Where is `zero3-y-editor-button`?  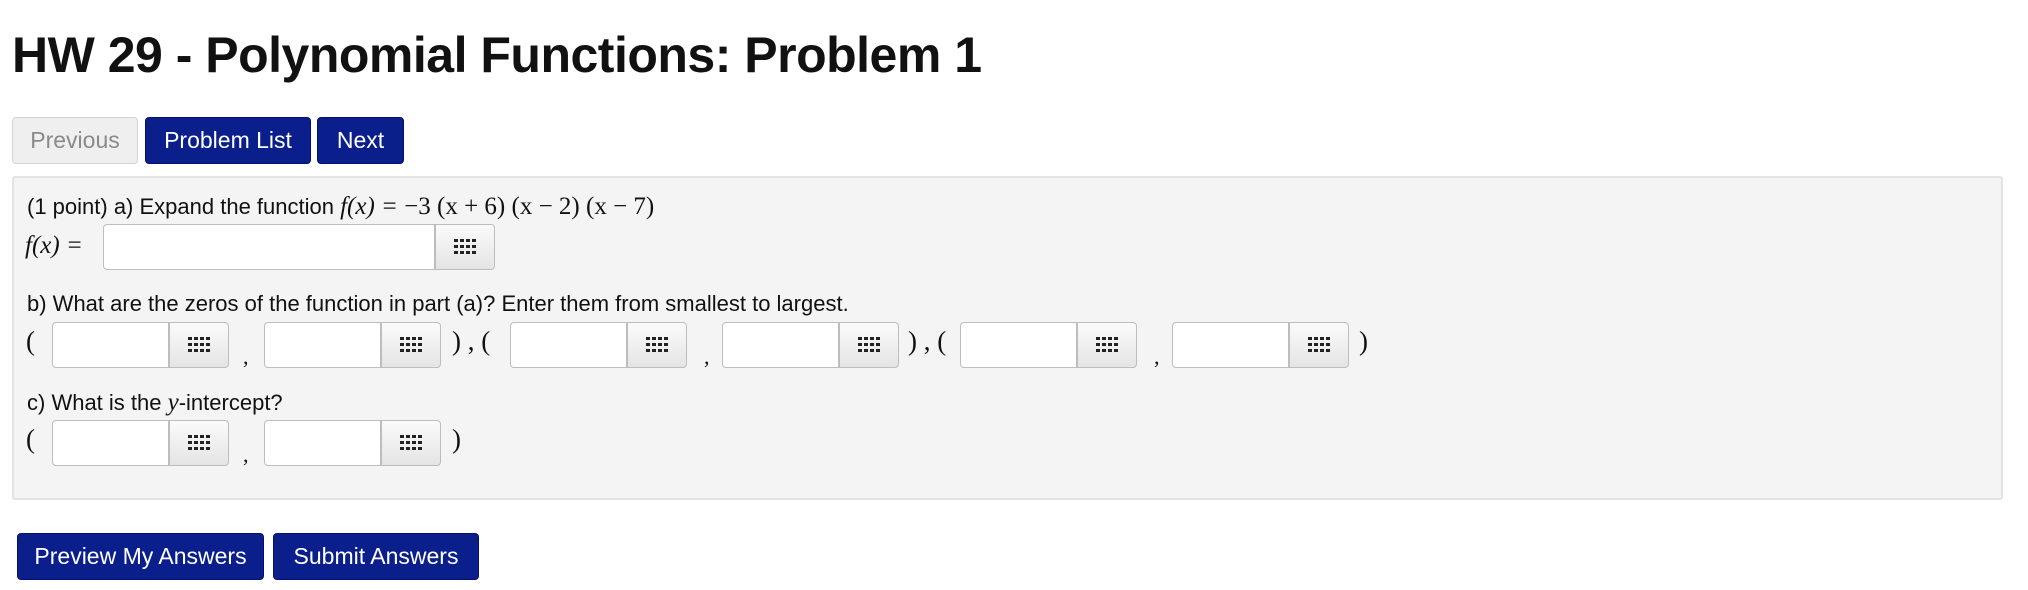 zero3-y-editor-button is located at coordinates (1319, 345).